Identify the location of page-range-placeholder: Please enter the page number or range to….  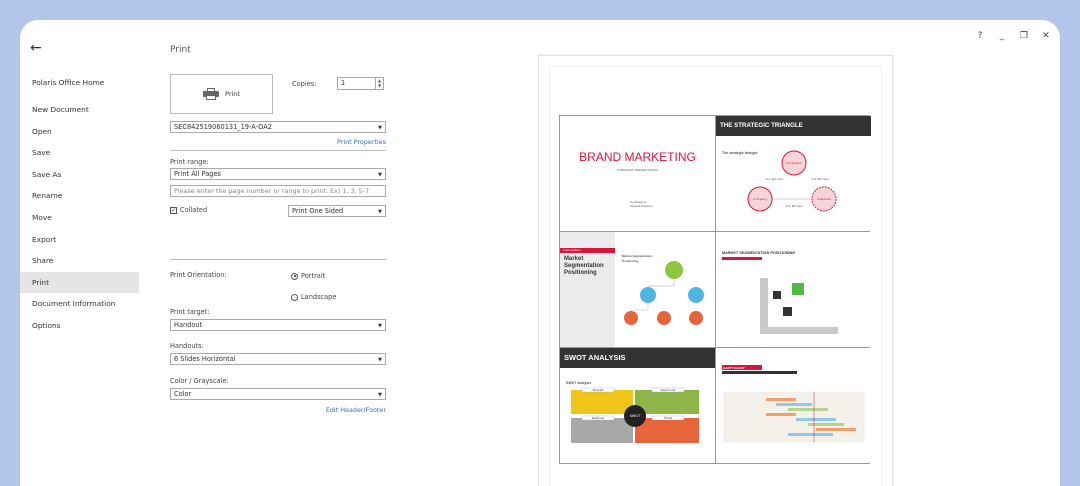
(272, 191).